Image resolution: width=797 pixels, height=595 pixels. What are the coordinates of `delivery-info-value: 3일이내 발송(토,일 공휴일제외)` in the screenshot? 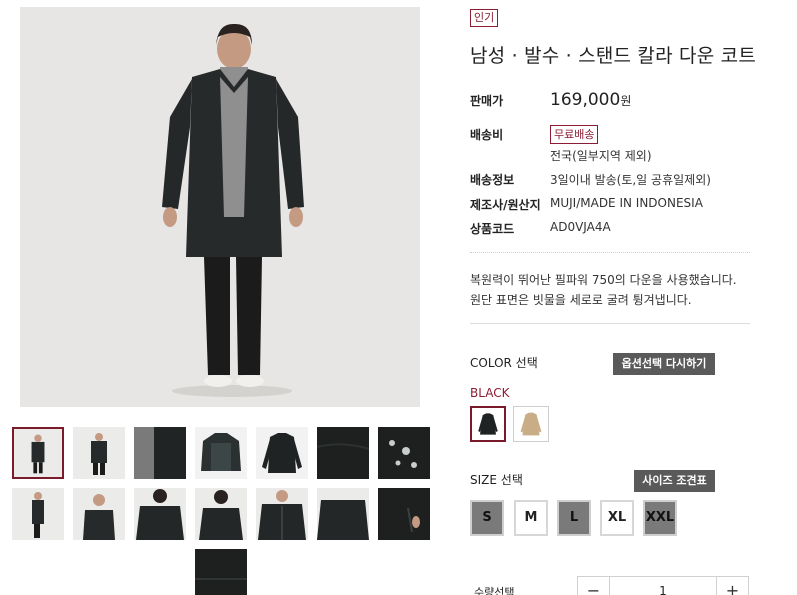 It's located at (630, 180).